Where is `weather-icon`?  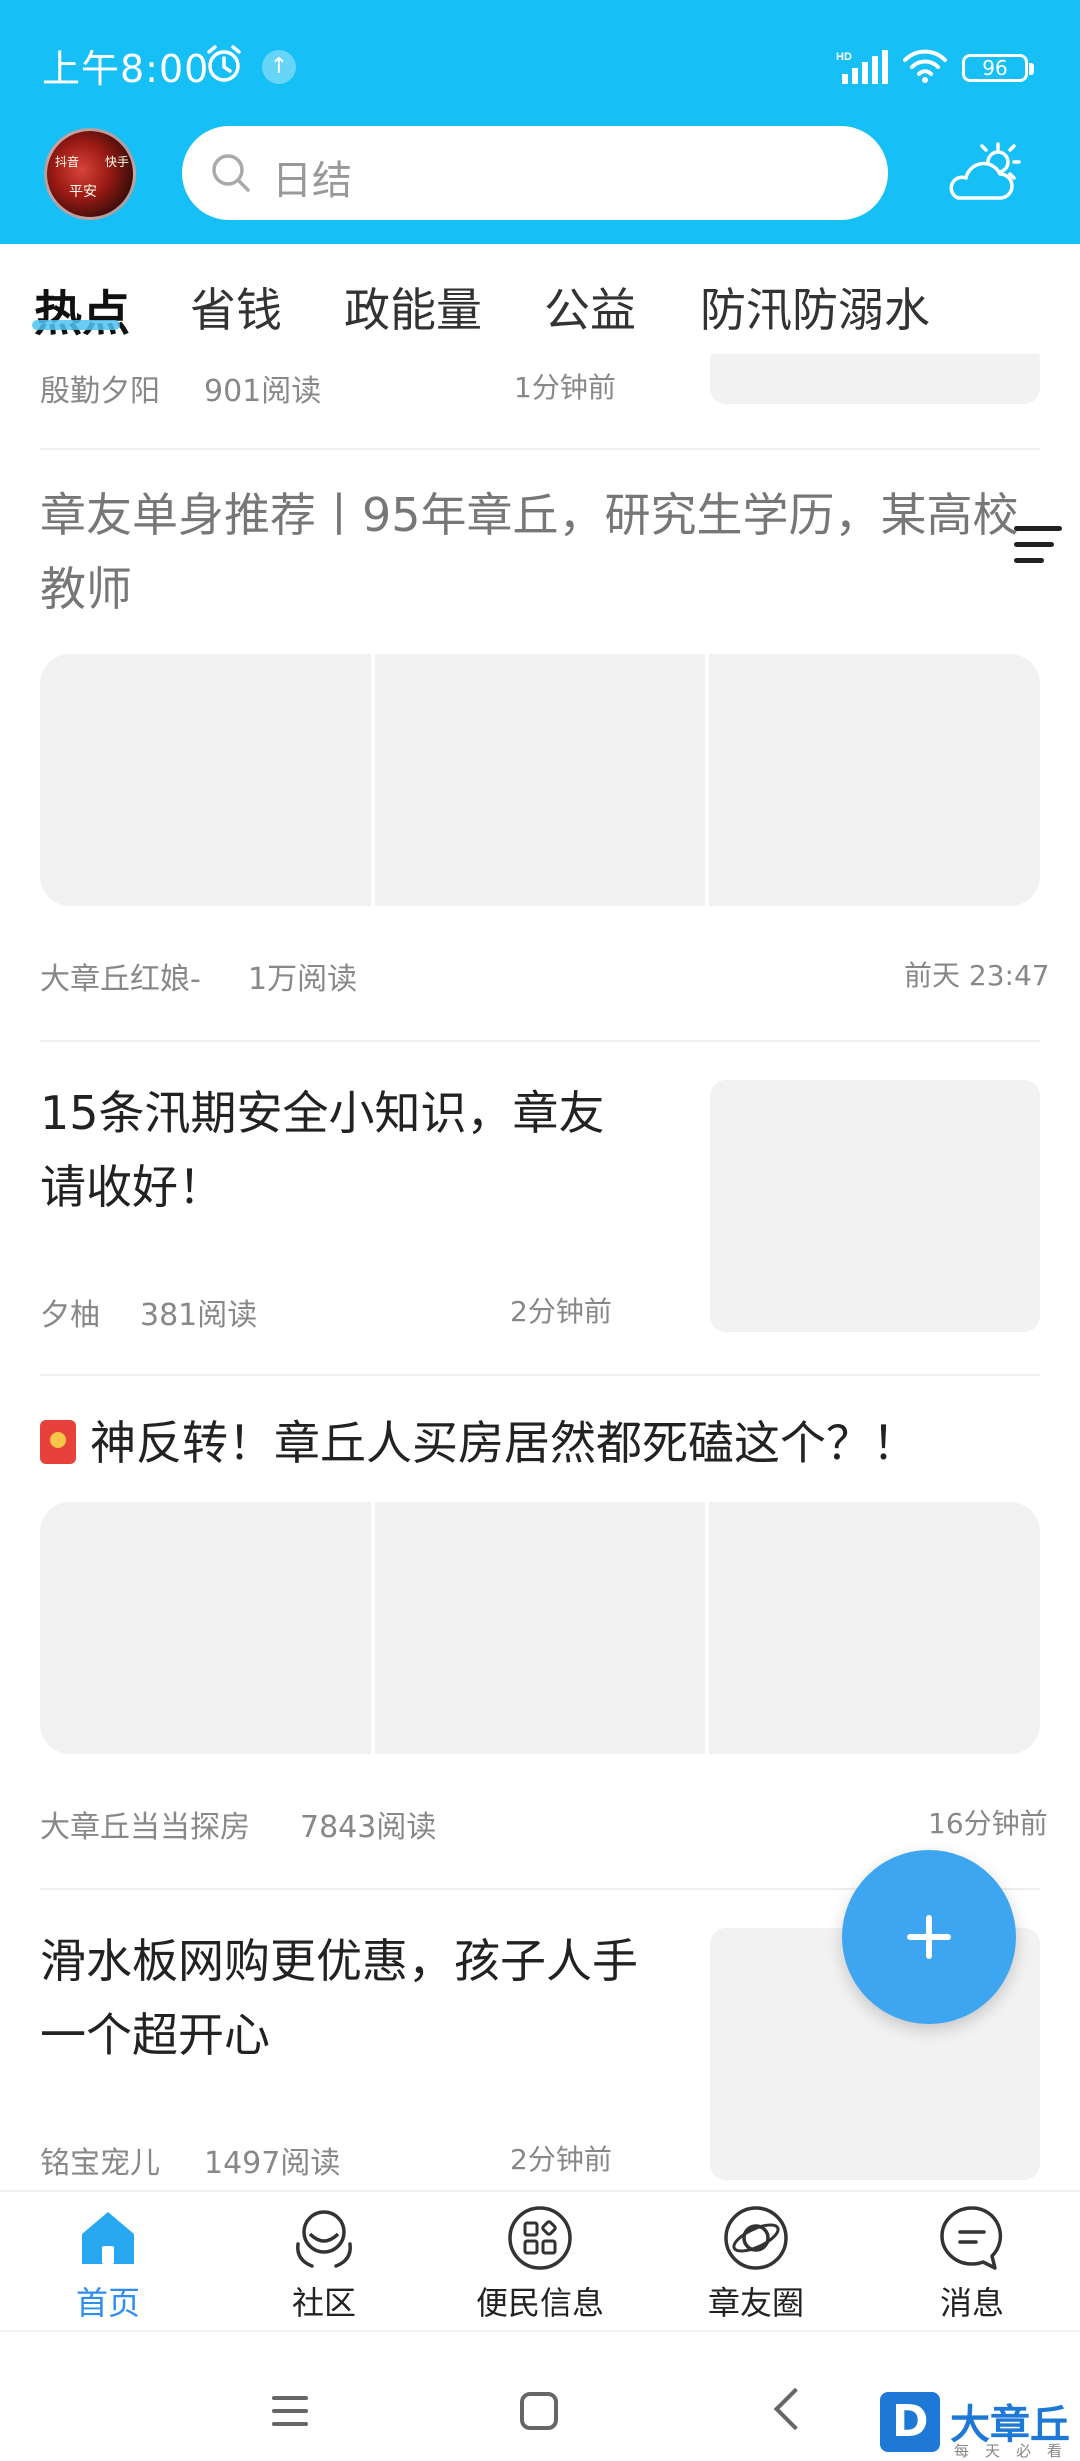 weather-icon is located at coordinates (983, 173).